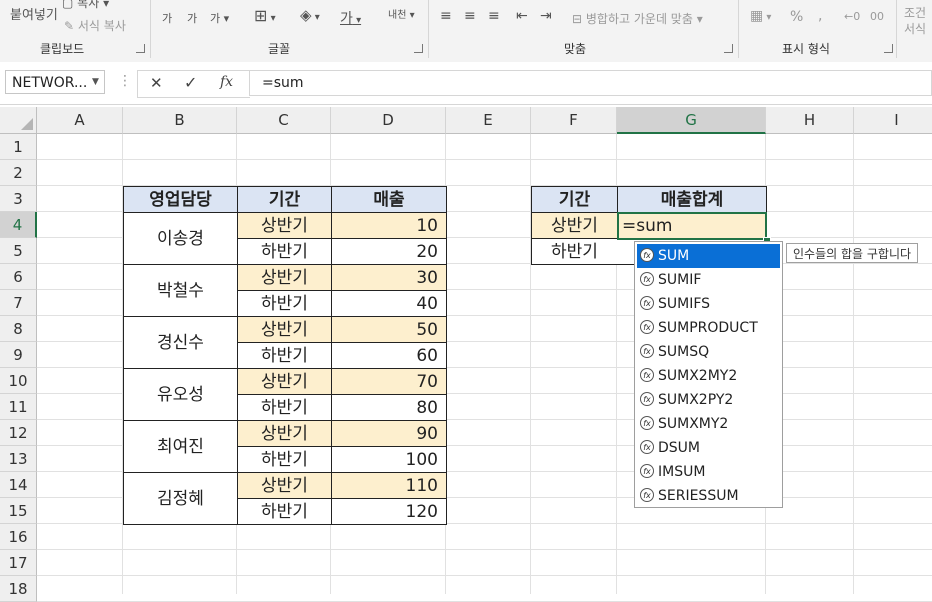 Image resolution: width=932 pixels, height=602 pixels. Describe the element at coordinates (488, 120) in the screenshot. I see `column-header-e: E` at that location.